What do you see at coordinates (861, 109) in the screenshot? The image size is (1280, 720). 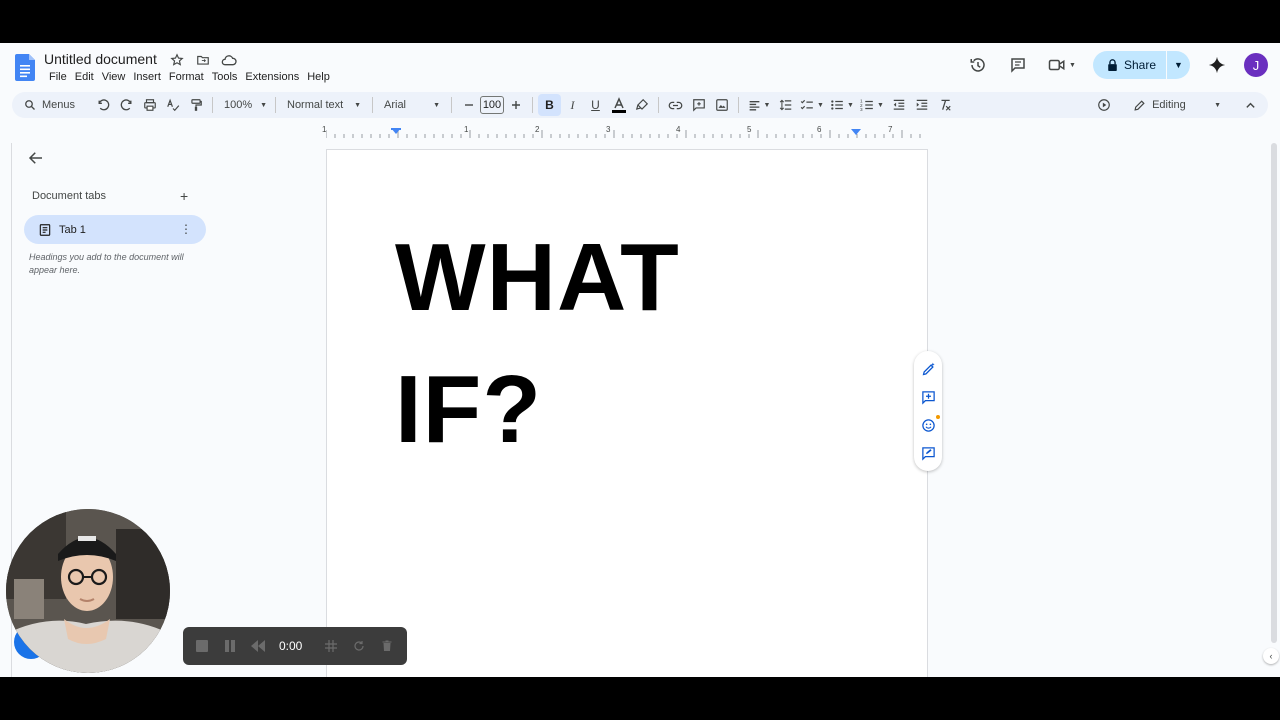 I see `svg-text: 3` at bounding box center [861, 109].